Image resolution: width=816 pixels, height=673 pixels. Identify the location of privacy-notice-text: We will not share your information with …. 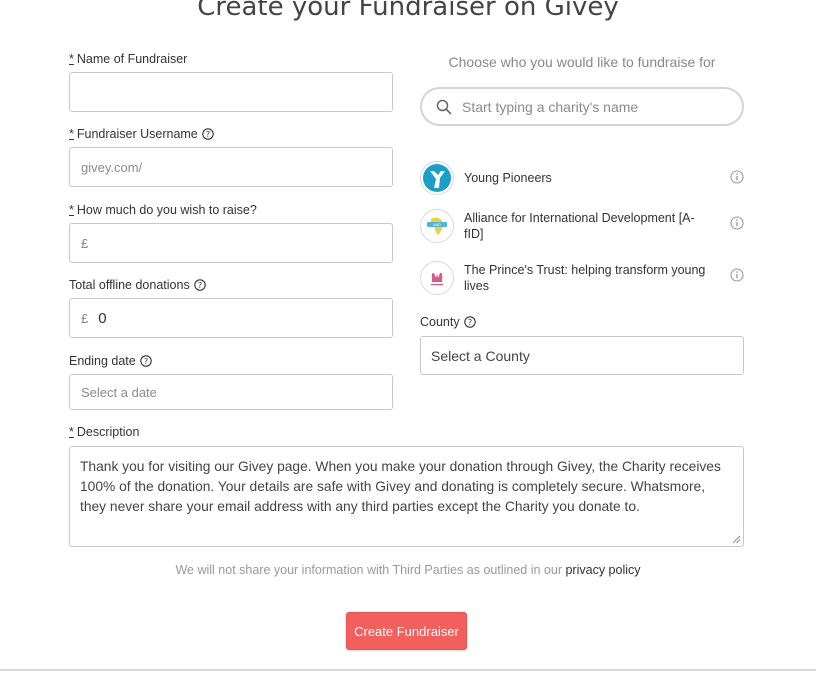
(368, 570).